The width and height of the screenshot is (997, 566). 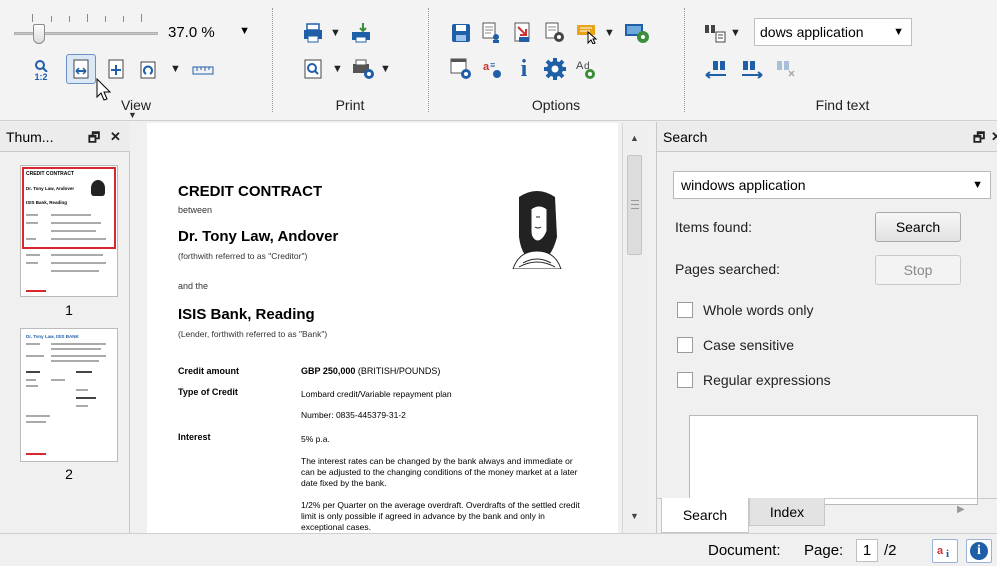 I want to click on select-text-button, so click(x=587, y=33).